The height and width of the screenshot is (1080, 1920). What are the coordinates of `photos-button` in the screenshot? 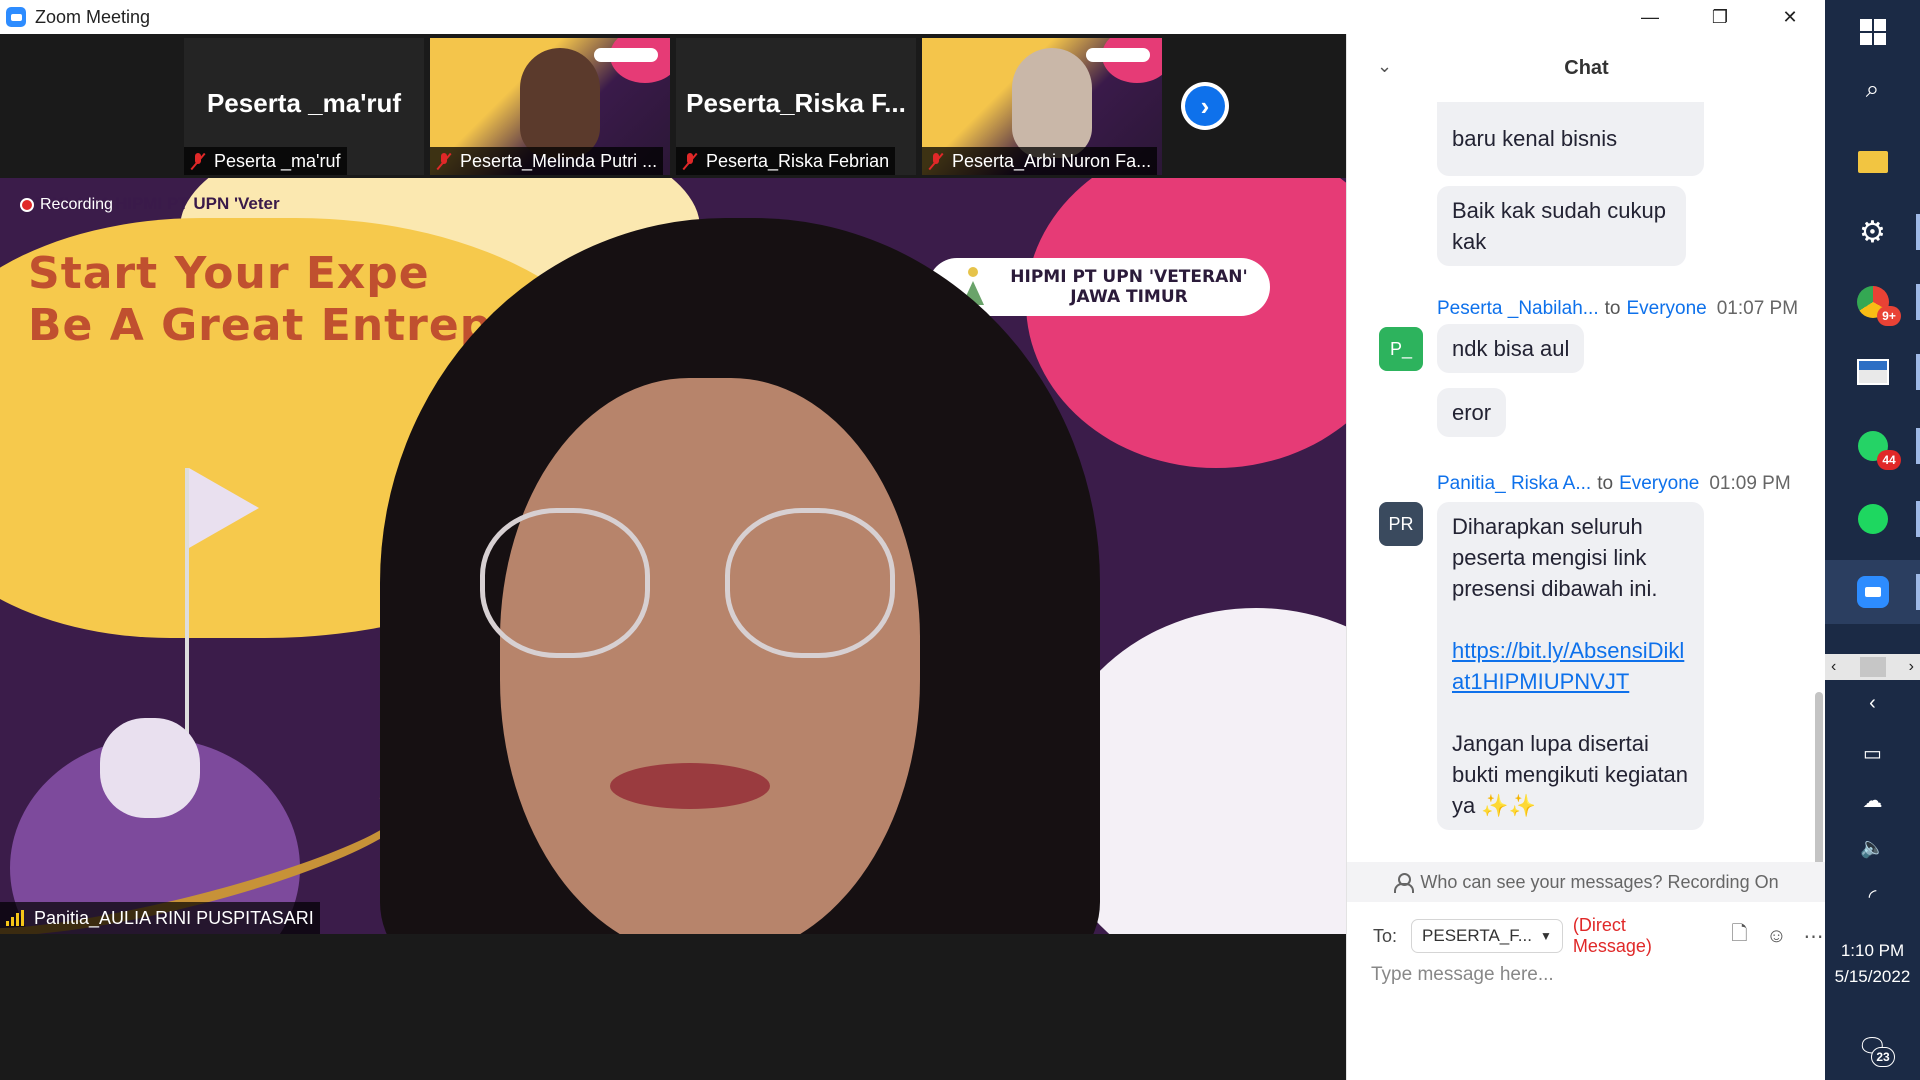 It's located at (1872, 372).